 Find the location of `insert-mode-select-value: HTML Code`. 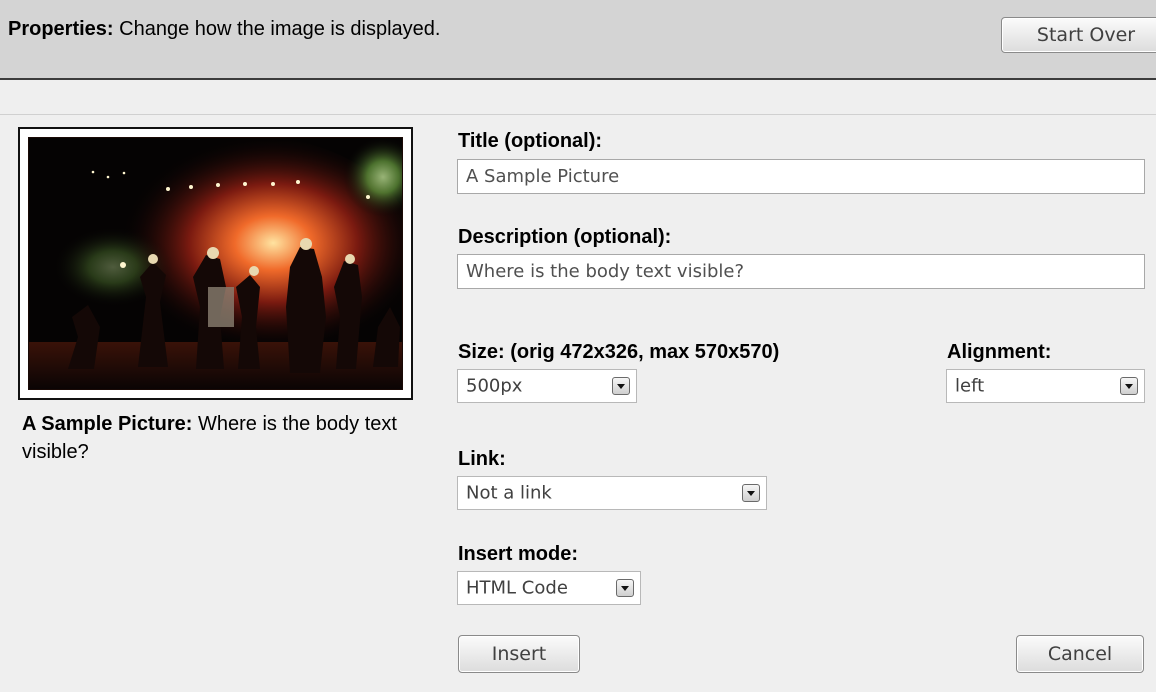

insert-mode-select-value: HTML Code is located at coordinates (517, 588).